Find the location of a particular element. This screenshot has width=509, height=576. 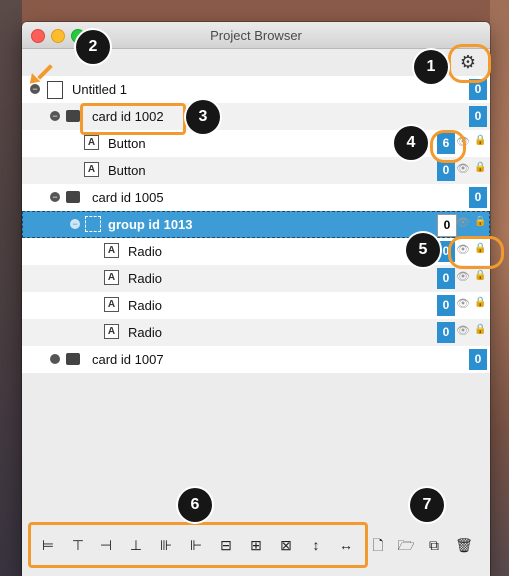

desktop-right is located at coordinates (499, 288).